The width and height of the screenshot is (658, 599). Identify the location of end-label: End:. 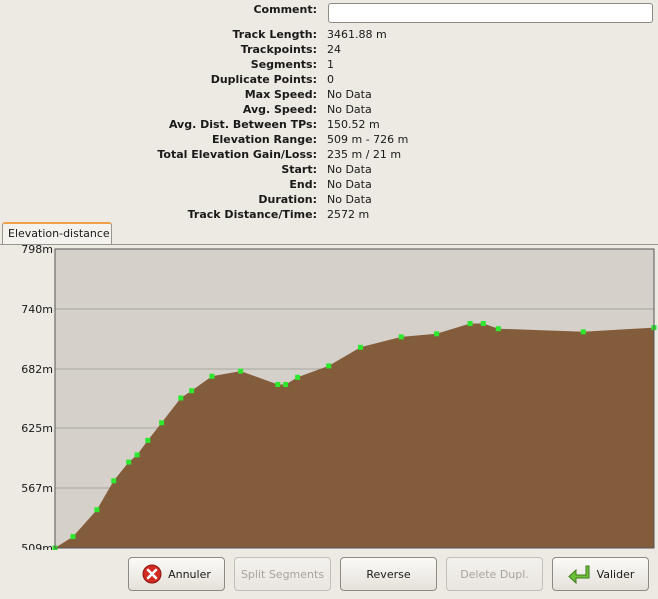
(303, 184).